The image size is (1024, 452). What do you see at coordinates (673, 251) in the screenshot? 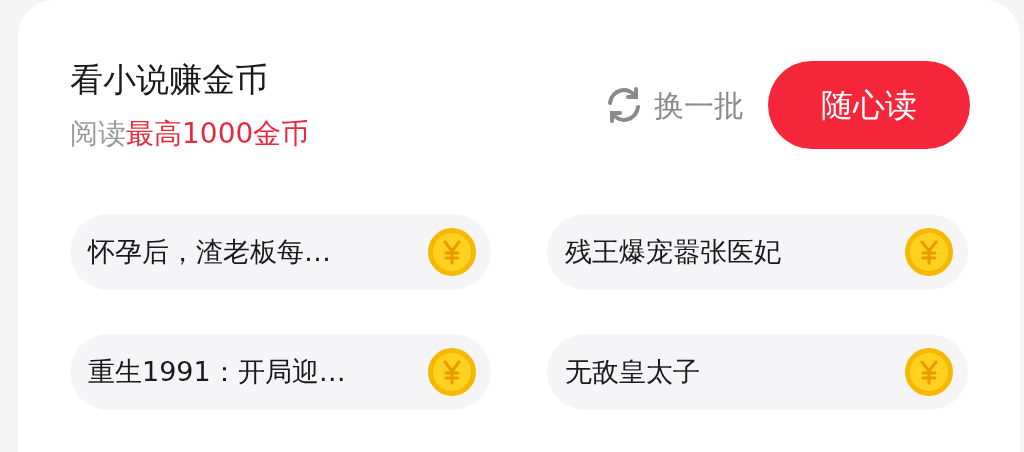
I see `book-title: 残王爆宠嚣张医妃` at bounding box center [673, 251].